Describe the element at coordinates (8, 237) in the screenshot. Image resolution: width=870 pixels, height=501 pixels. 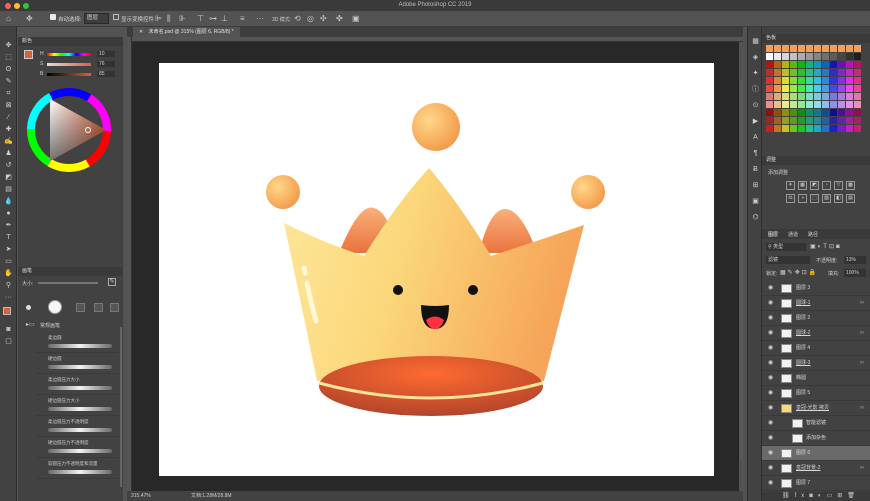
I see `type-tool-icon: T` at that location.